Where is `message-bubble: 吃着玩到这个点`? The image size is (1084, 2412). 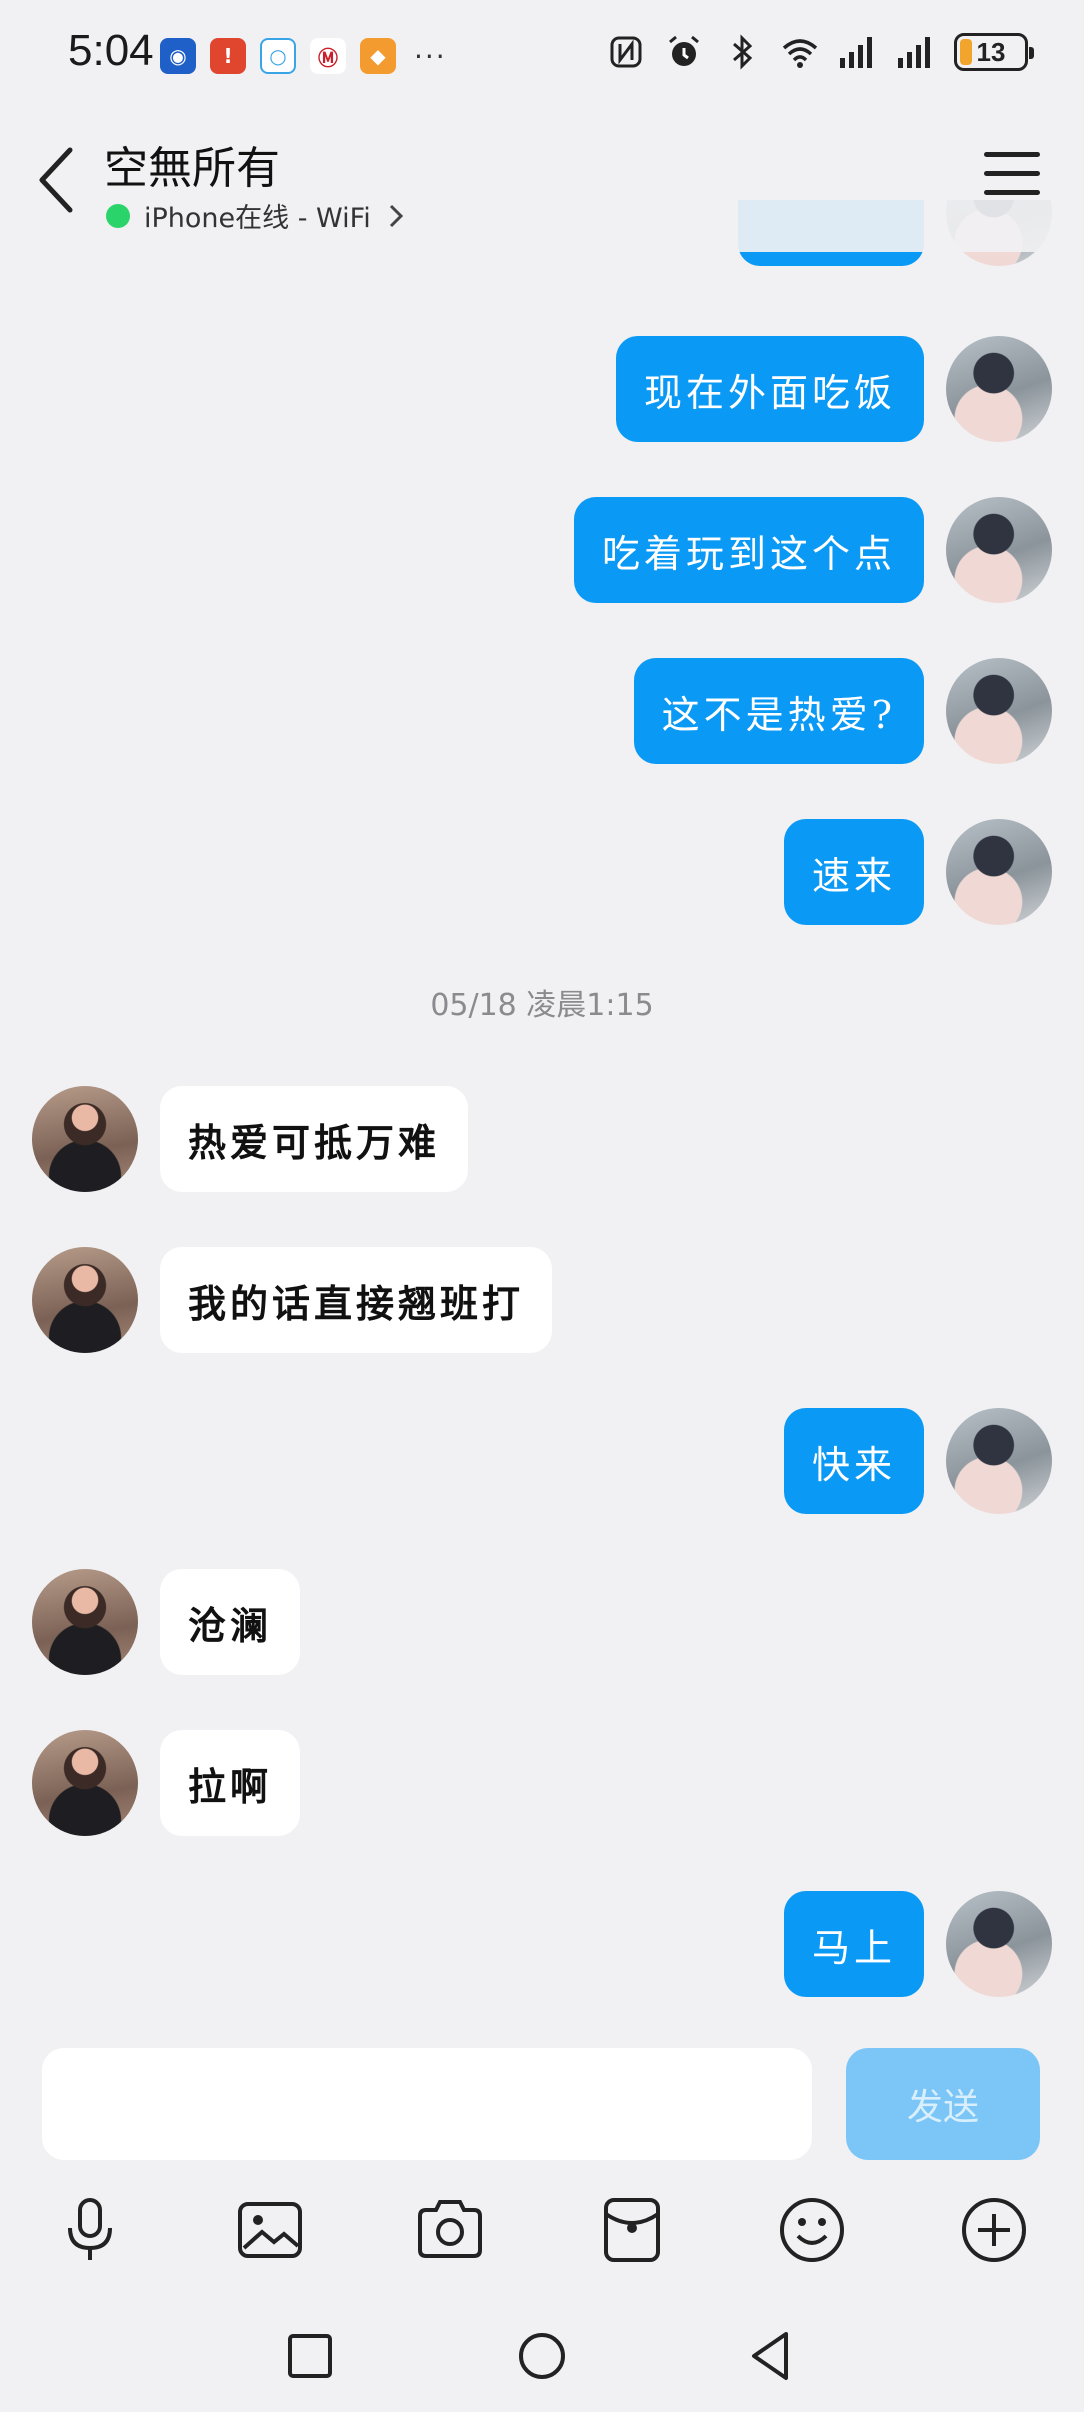
message-bubble: 吃着玩到这个点 is located at coordinates (748, 550).